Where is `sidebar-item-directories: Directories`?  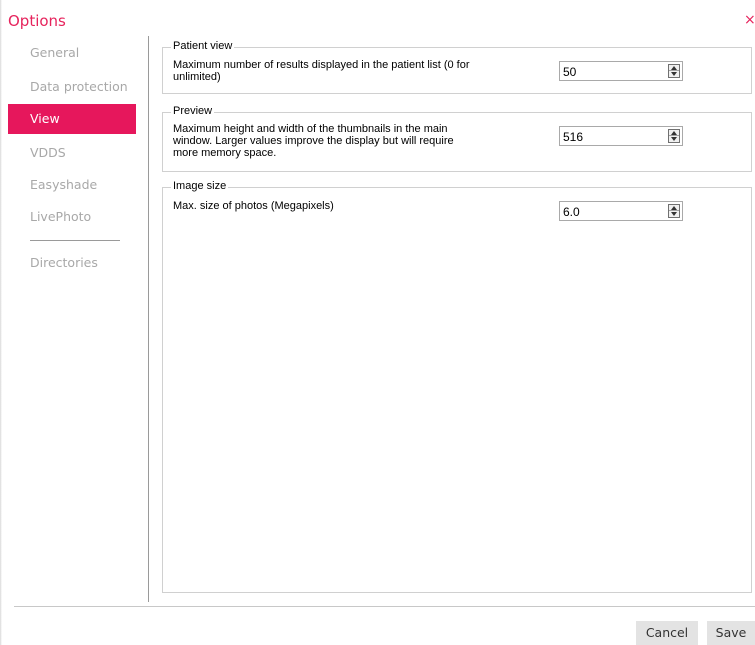 sidebar-item-directories: Directories is located at coordinates (72, 263).